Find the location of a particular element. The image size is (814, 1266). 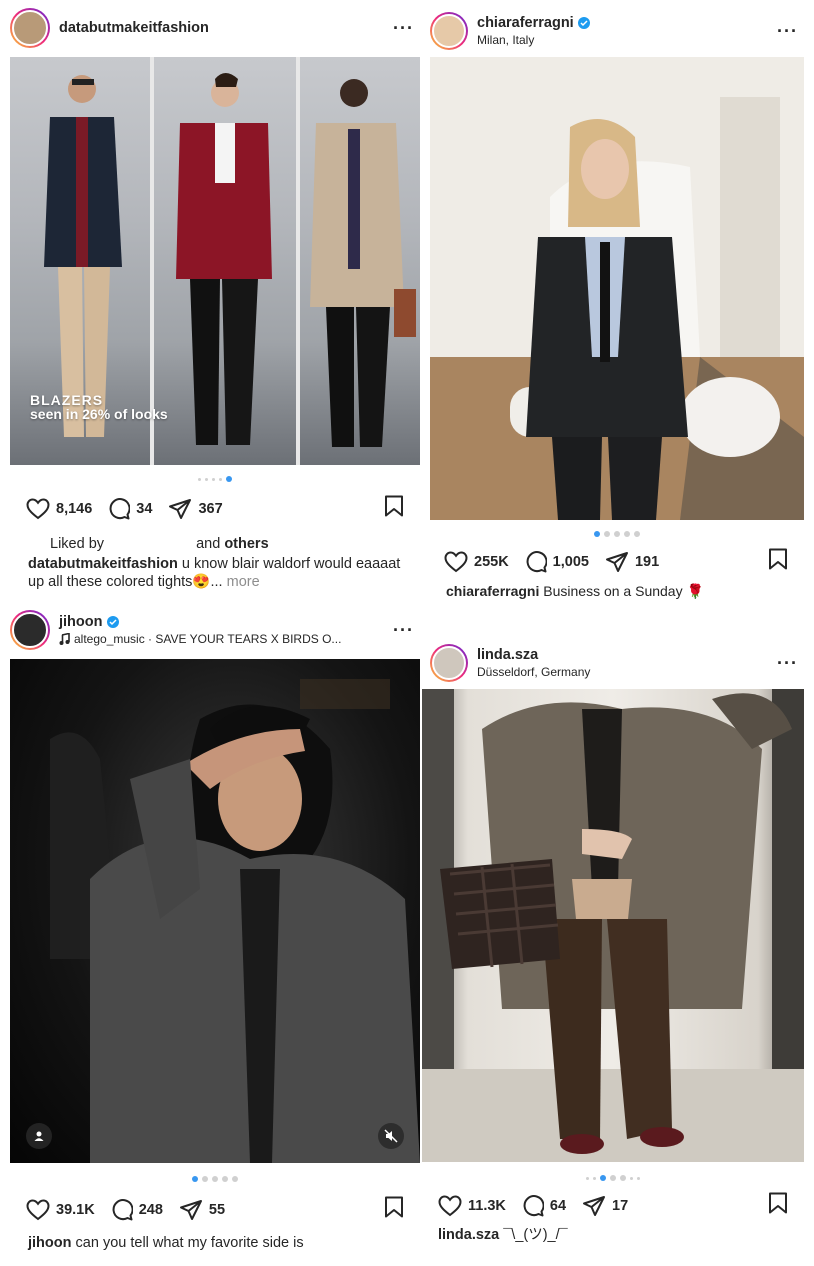

post-caption: chiaraferragni Business on a Sunday 🌹 is located at coordinates (620, 591).